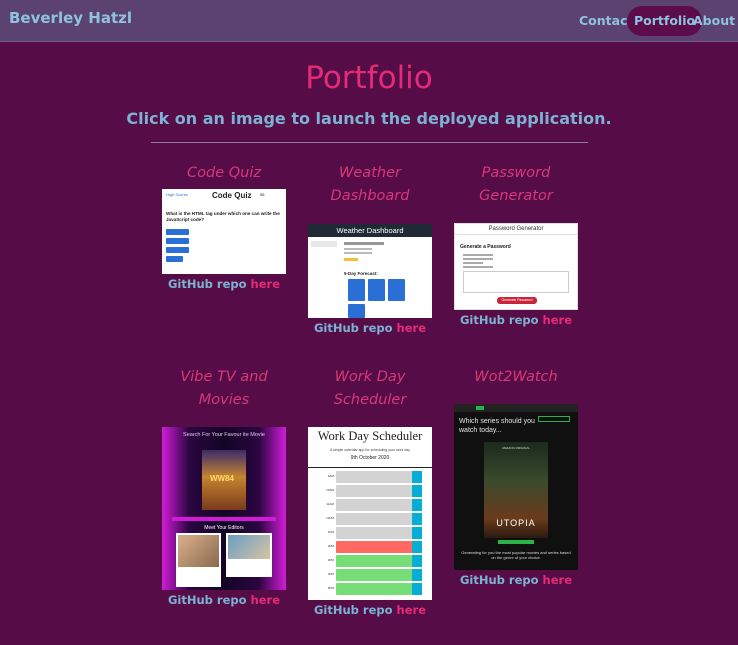 The height and width of the screenshot is (645, 738). I want to click on nav-about: About, so click(712, 21).